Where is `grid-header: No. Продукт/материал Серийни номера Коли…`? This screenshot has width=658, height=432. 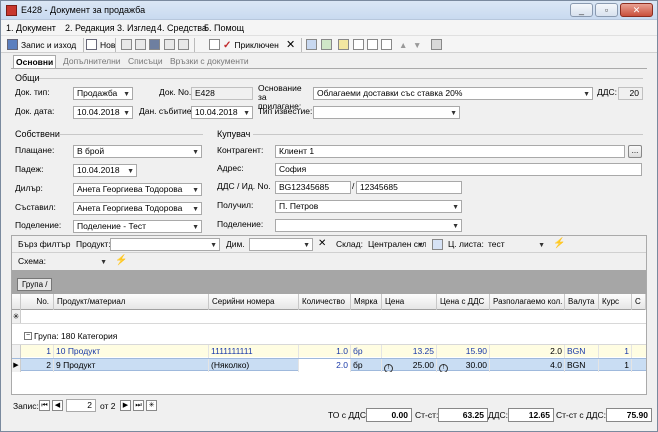
grid-header: No. Продукт/материал Серийни номера Коли… is located at coordinates (329, 302).